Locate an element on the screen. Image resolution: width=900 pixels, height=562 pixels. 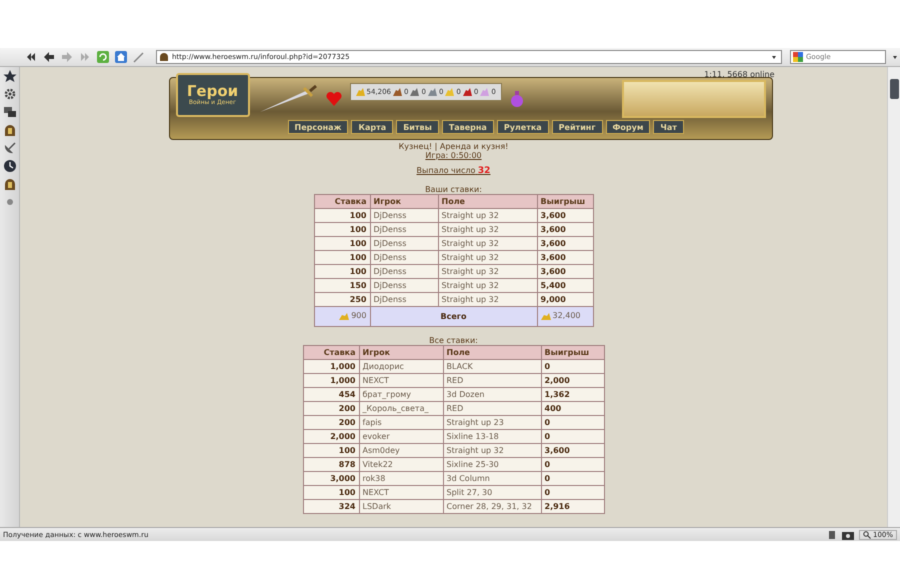
win-cell: 2,000 is located at coordinates (572, 381).